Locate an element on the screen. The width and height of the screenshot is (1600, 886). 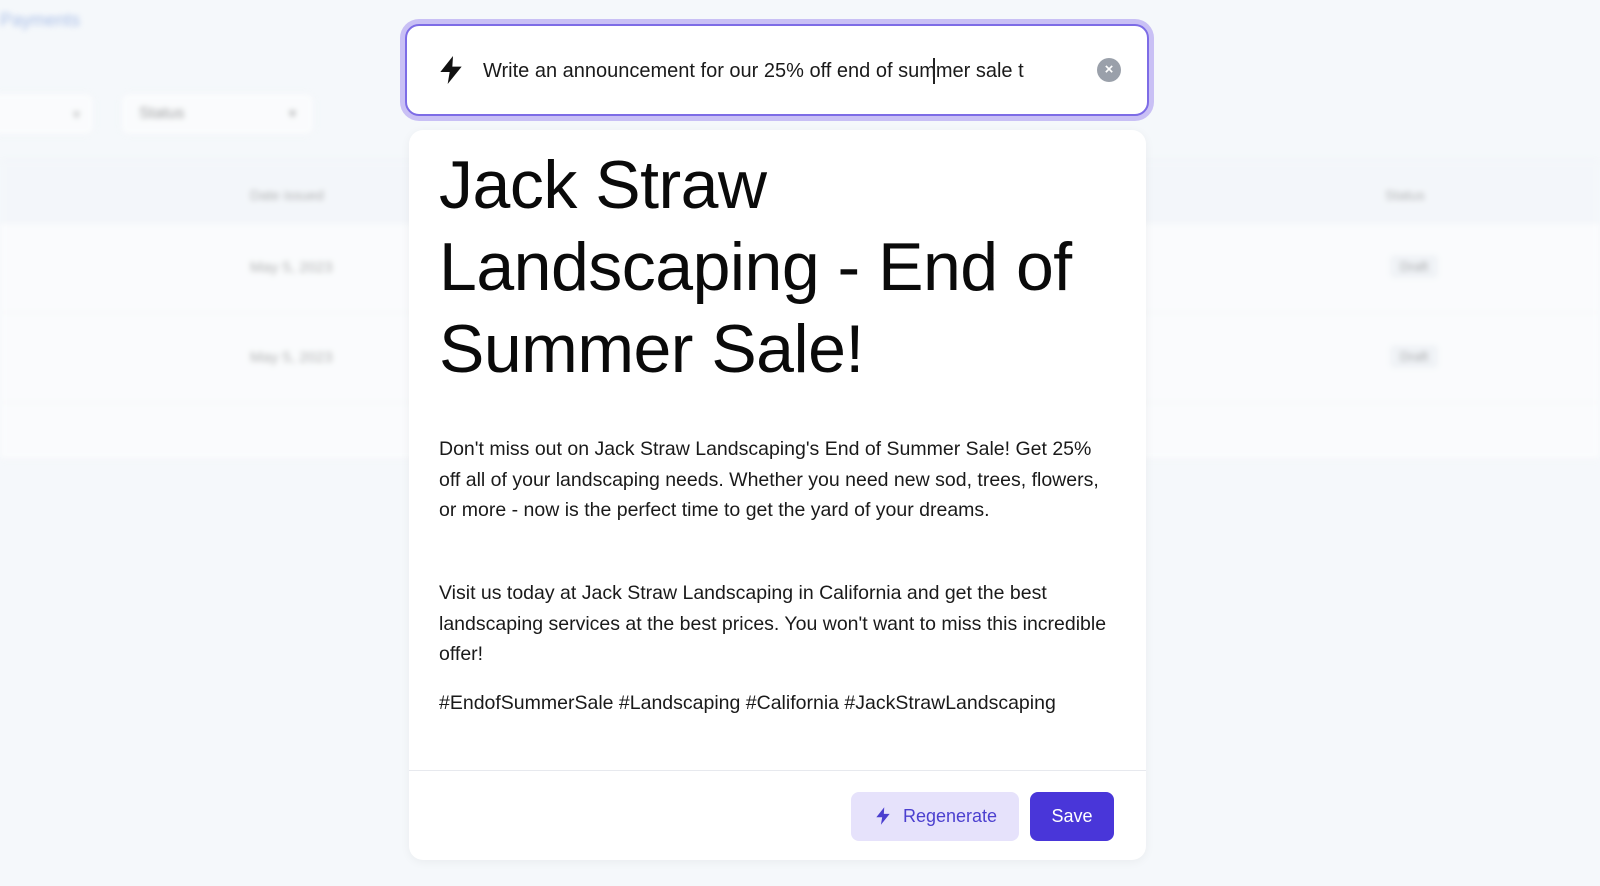
regenerate-label: Regenerate is located at coordinates (950, 816).